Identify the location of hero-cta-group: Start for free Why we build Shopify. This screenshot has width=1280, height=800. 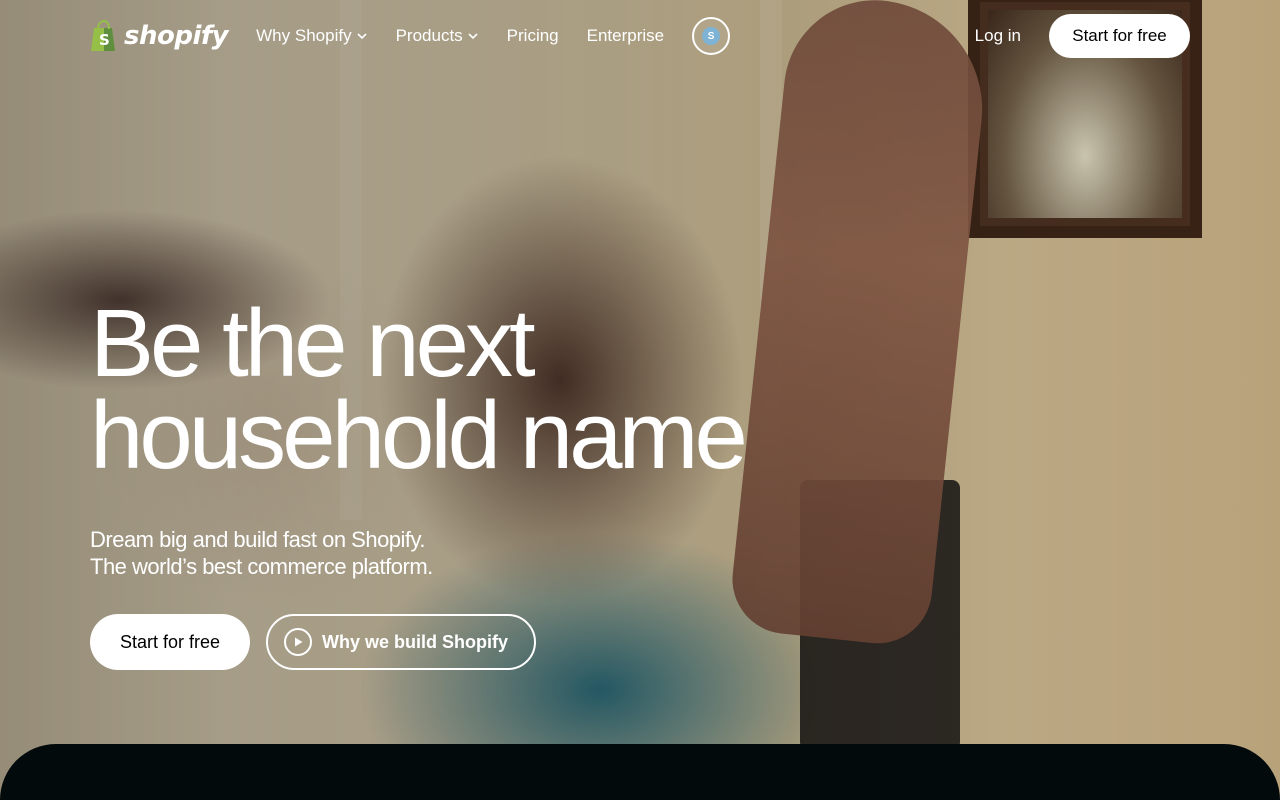
(417, 642).